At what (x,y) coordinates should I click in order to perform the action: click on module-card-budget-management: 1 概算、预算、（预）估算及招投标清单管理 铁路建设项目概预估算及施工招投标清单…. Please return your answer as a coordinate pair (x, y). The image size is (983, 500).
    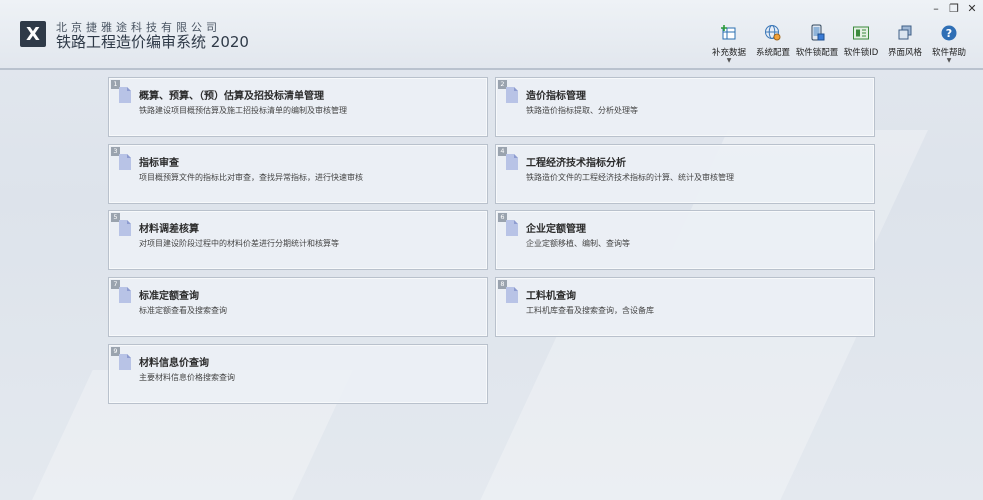
    Looking at the image, I should click on (298, 107).